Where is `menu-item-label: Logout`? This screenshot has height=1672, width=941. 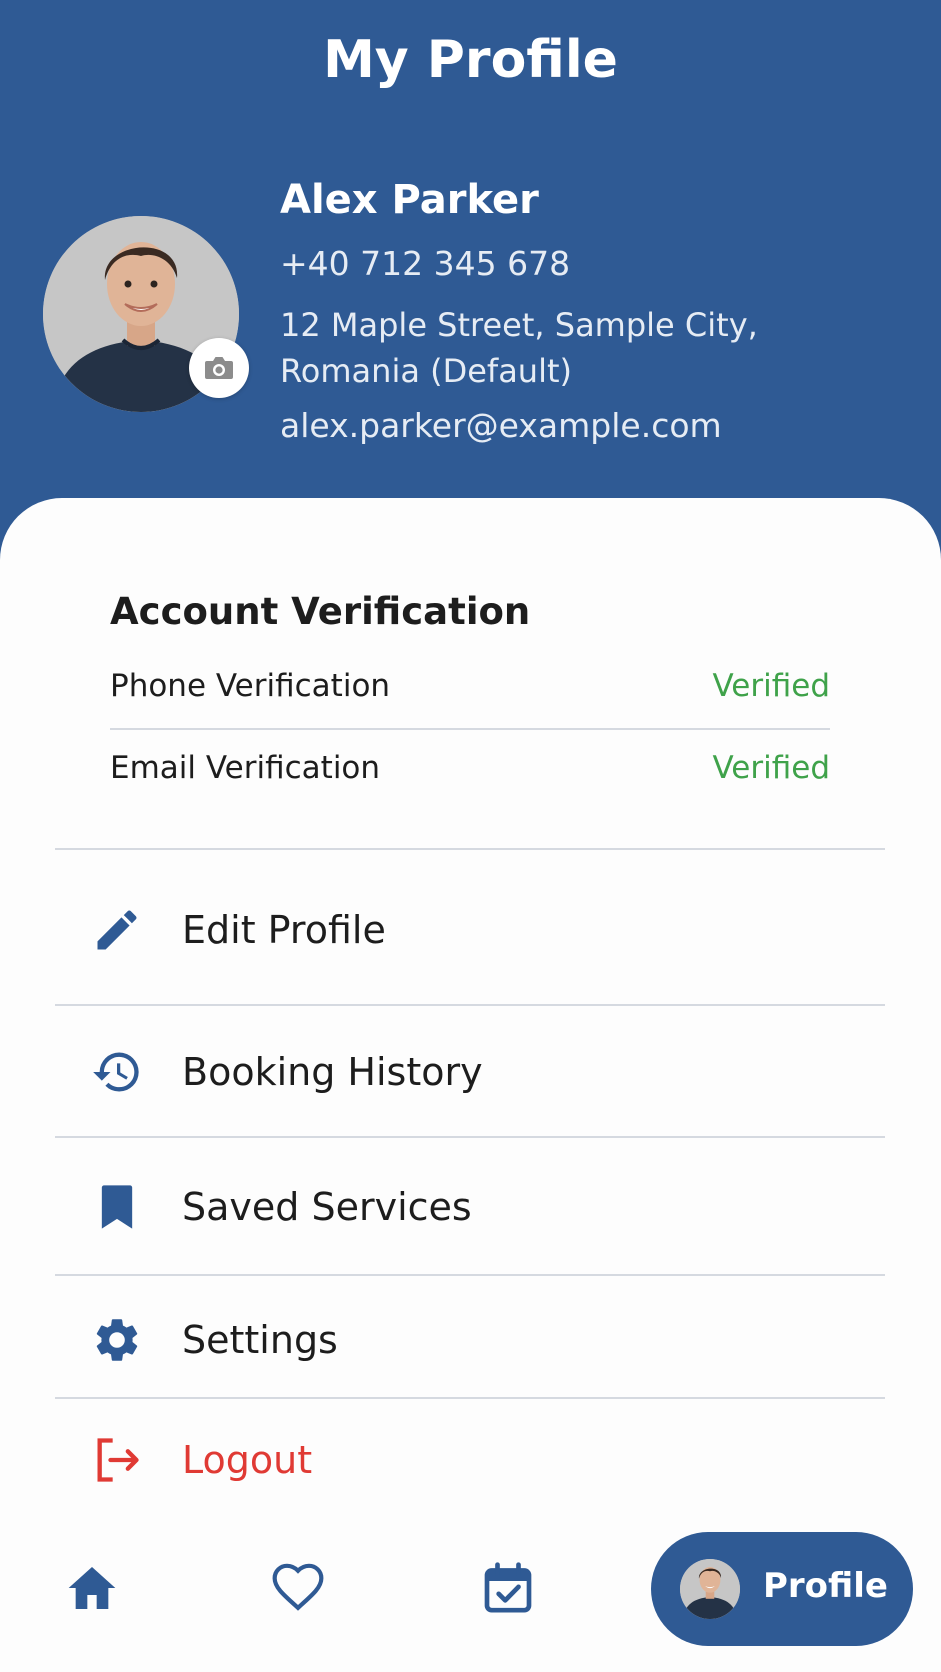 menu-item-label: Logout is located at coordinates (247, 1460).